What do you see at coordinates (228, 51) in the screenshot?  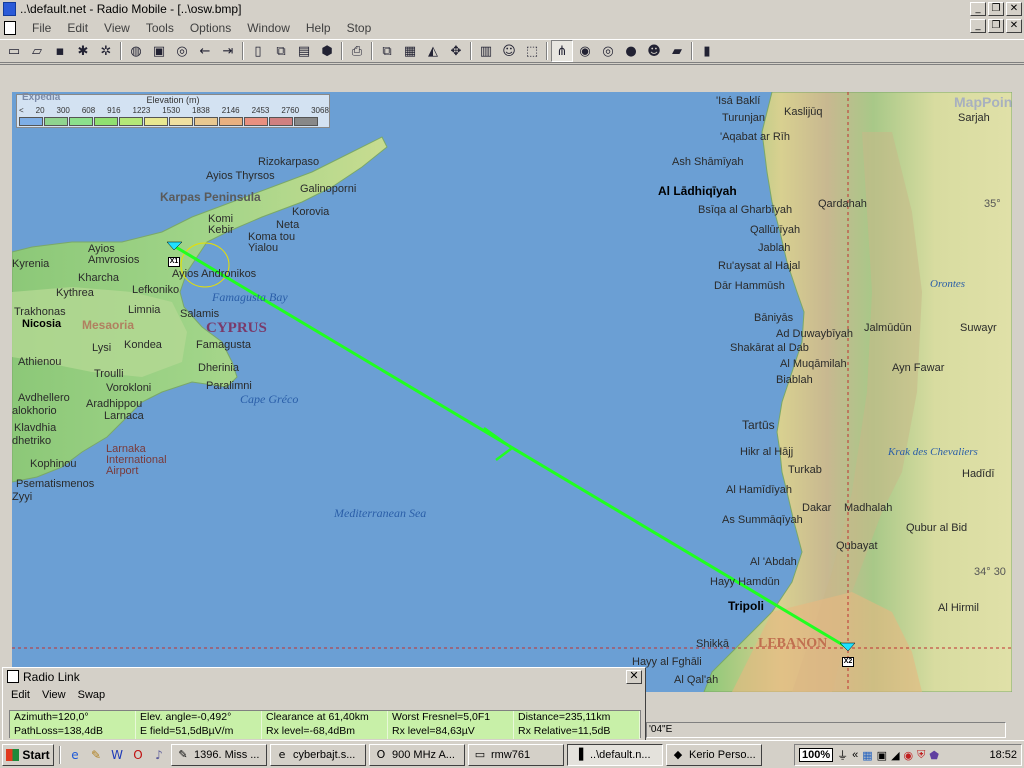 I see `forward-icon: ⇥` at bounding box center [228, 51].